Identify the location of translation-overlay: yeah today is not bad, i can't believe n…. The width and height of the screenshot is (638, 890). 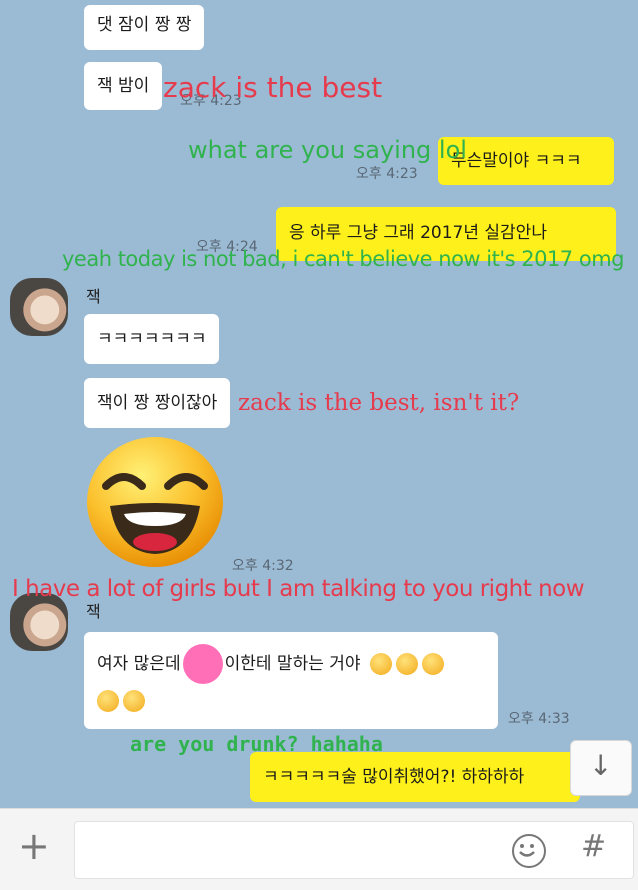
(343, 259).